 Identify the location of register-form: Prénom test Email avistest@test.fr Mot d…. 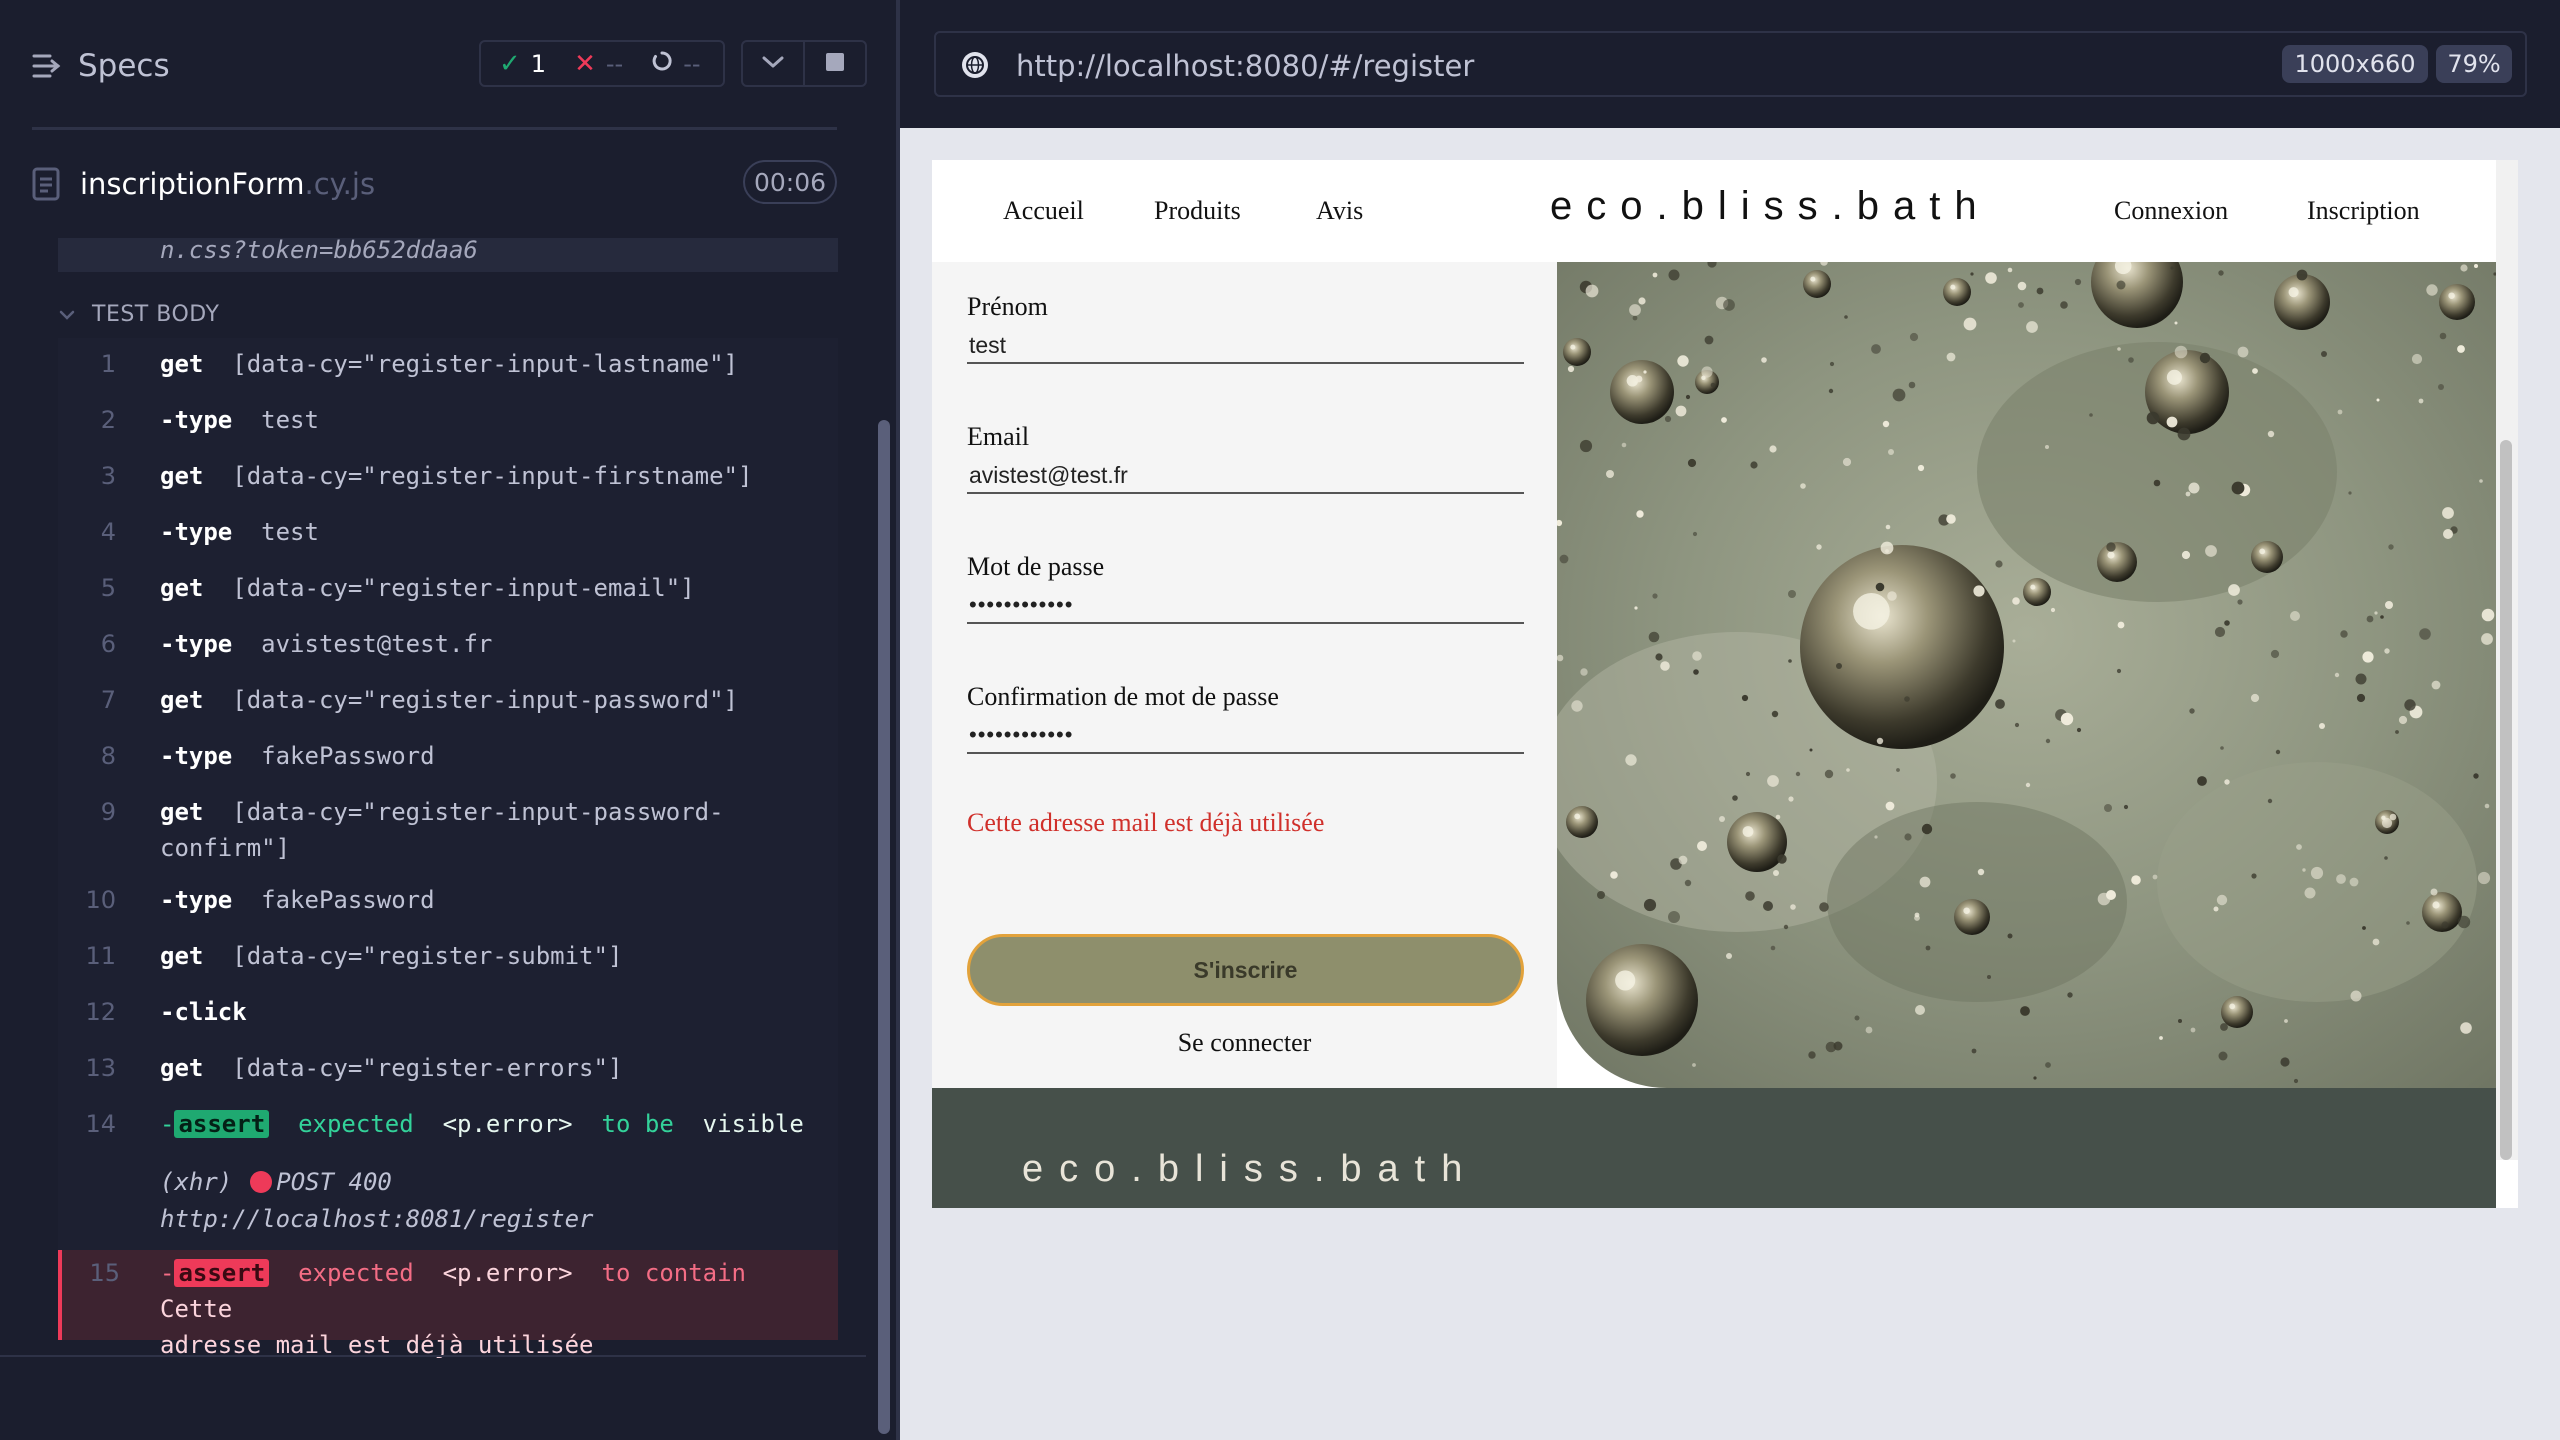
(1244, 675).